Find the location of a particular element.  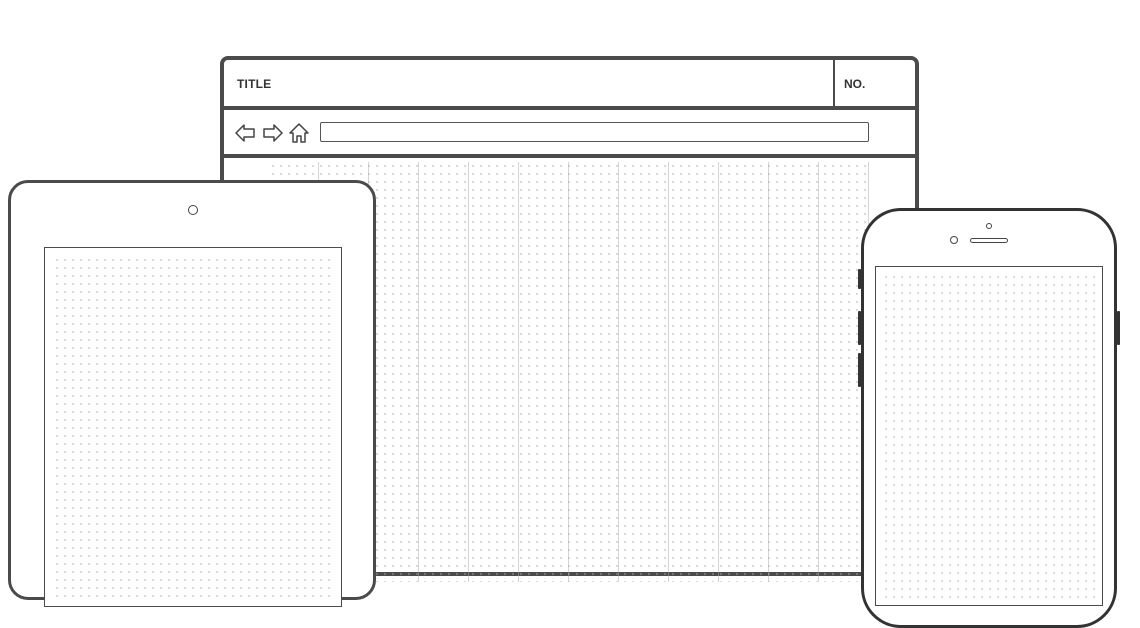

volume-down-button is located at coordinates (859, 370).